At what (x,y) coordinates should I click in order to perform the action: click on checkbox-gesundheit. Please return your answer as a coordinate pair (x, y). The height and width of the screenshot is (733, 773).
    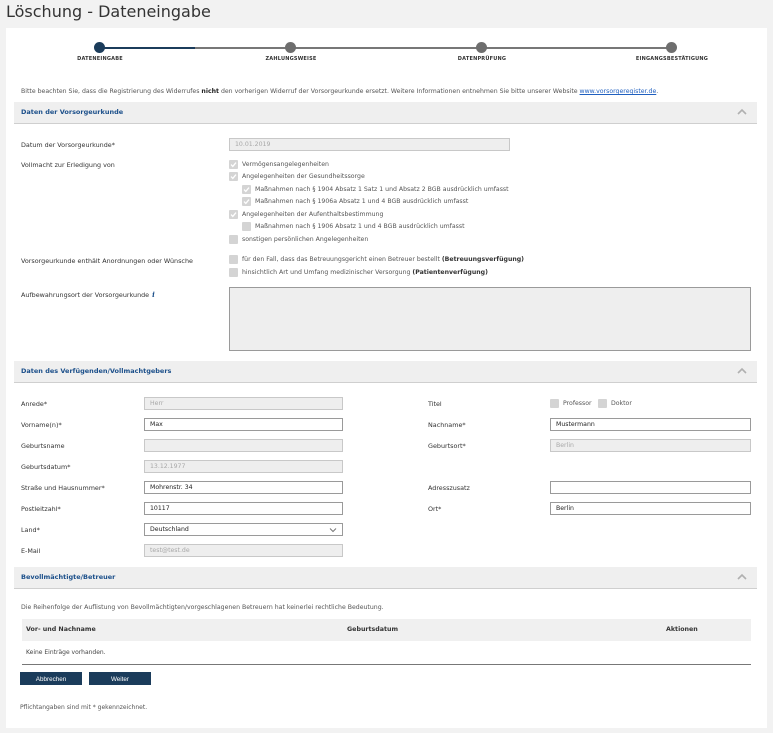
    Looking at the image, I should click on (233, 176).